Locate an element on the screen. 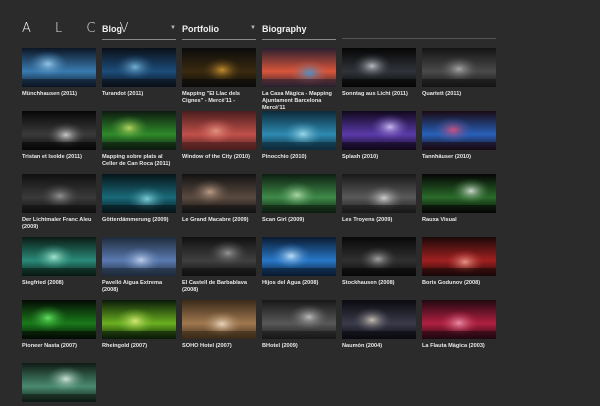 This screenshot has height=406, width=600. portfolio-item: Pioneer Nasta (2007) is located at coordinates (59, 325).